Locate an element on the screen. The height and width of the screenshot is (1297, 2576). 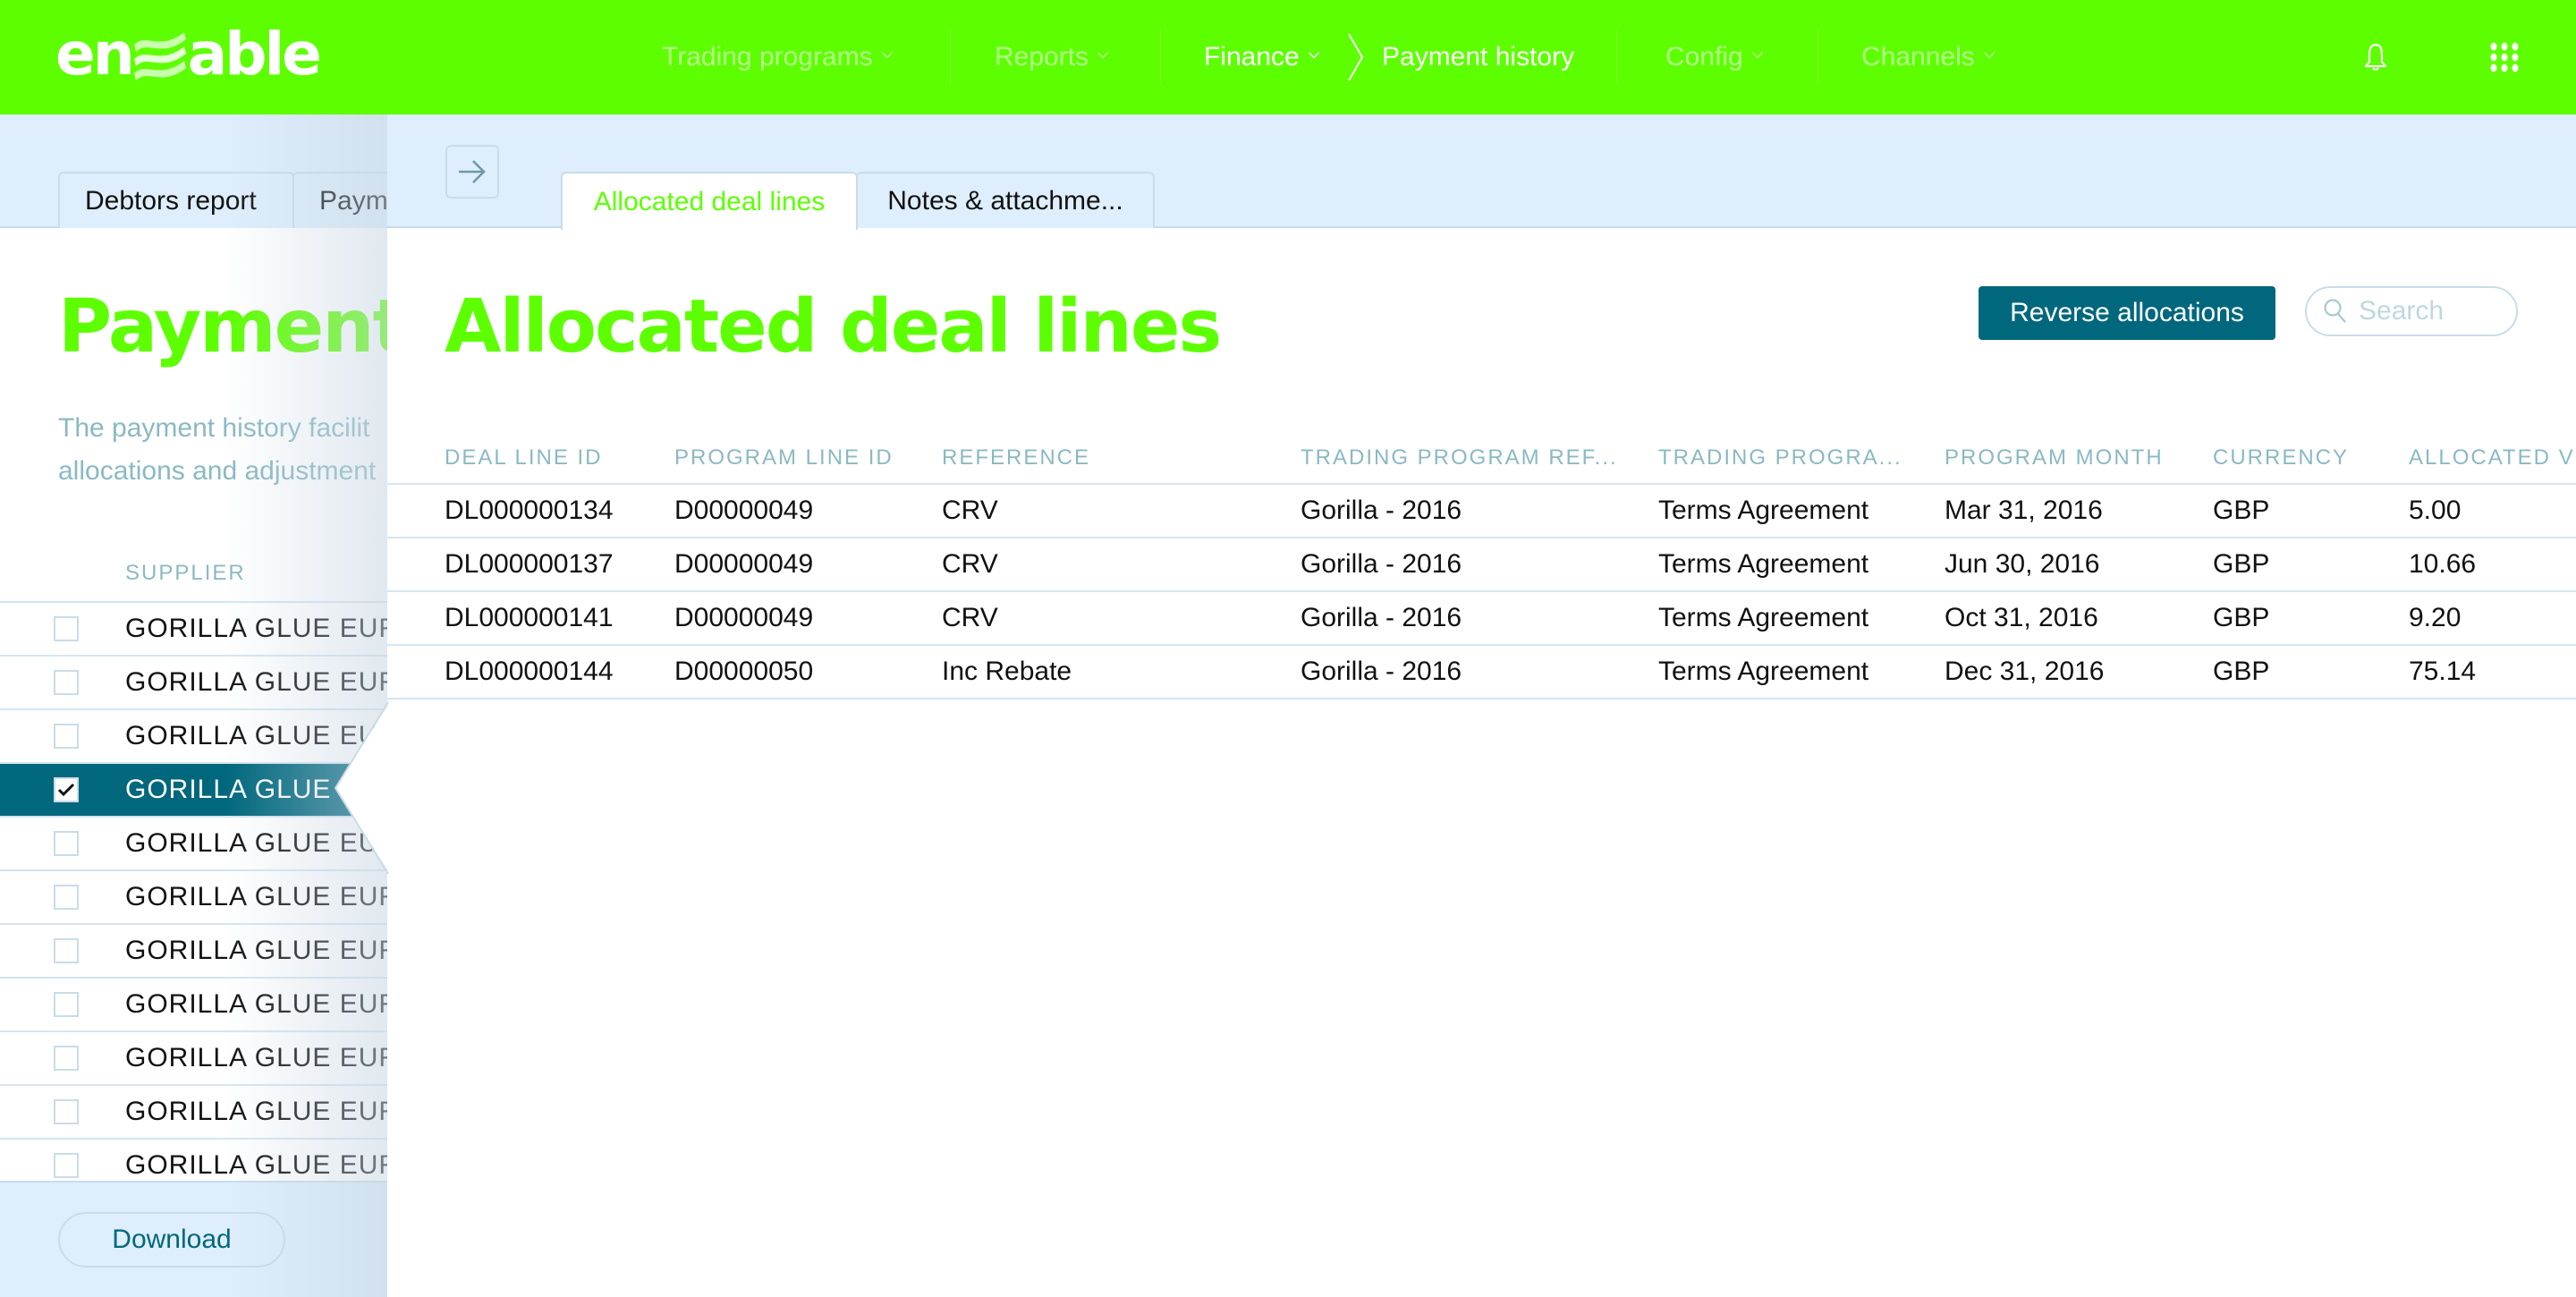
nav-reports: Reports is located at coordinates (1052, 57).